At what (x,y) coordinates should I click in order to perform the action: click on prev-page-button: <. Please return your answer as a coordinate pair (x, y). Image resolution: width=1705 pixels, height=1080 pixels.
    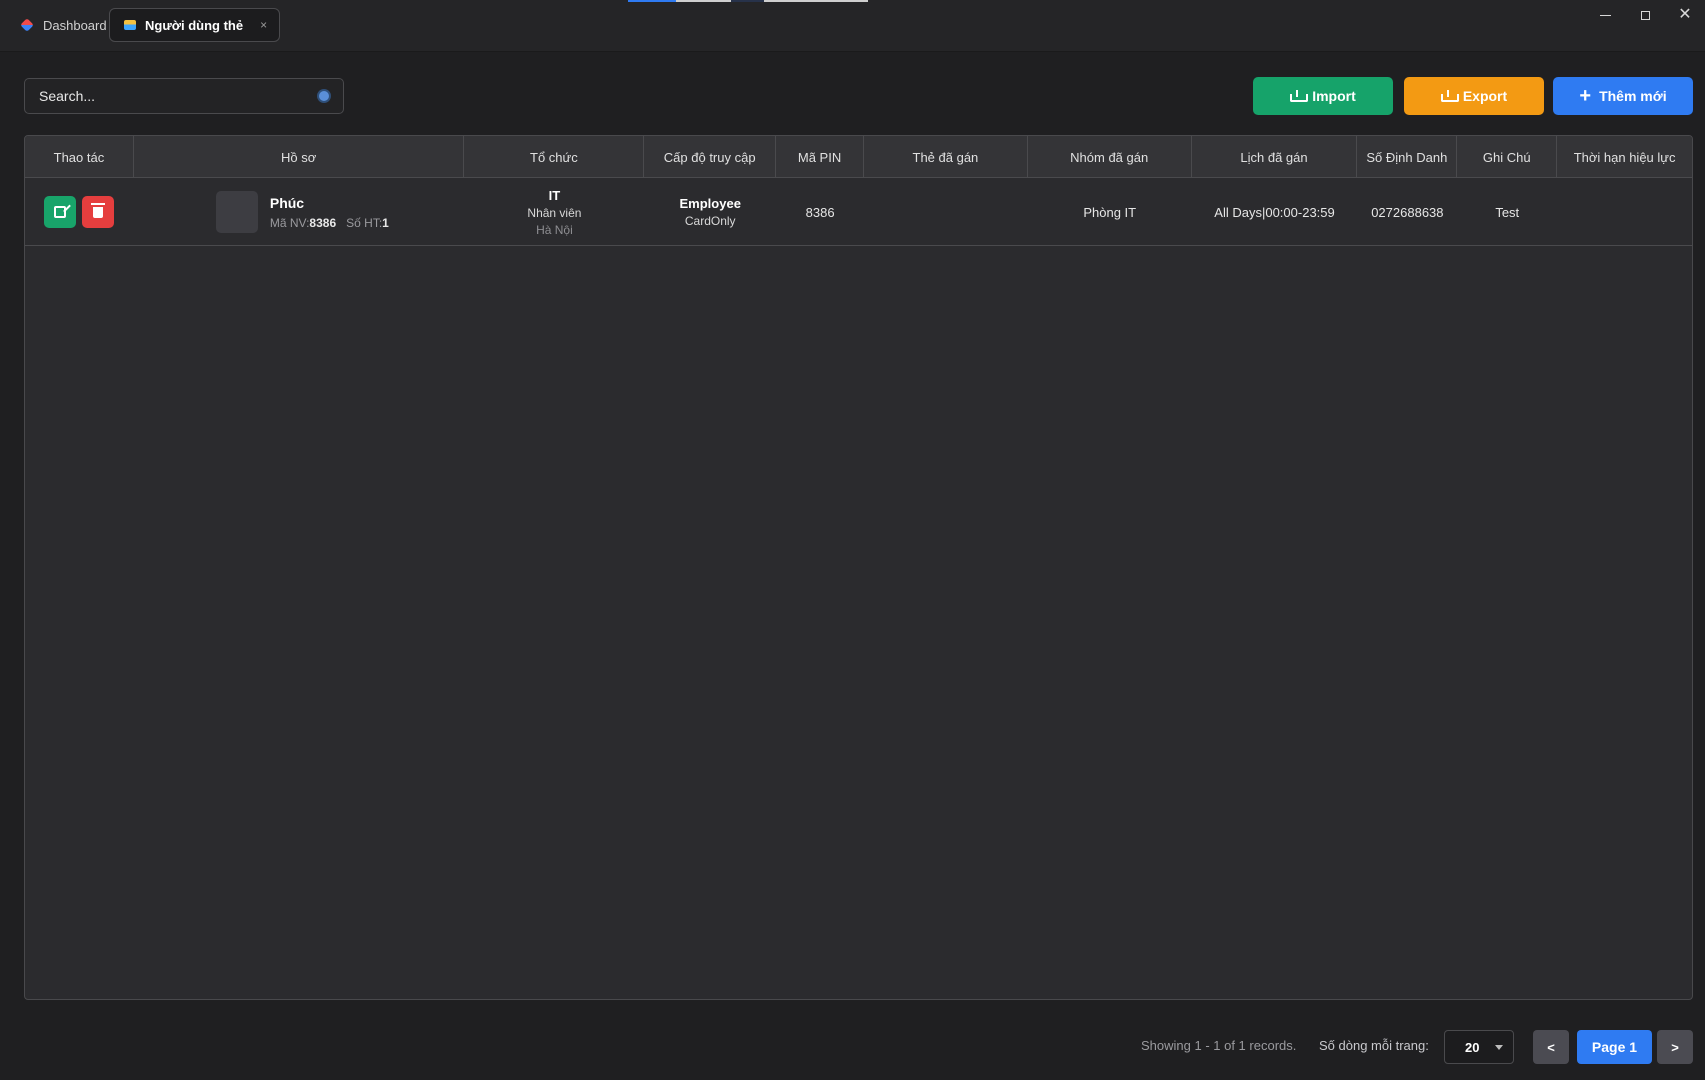
    Looking at the image, I should click on (1551, 1047).